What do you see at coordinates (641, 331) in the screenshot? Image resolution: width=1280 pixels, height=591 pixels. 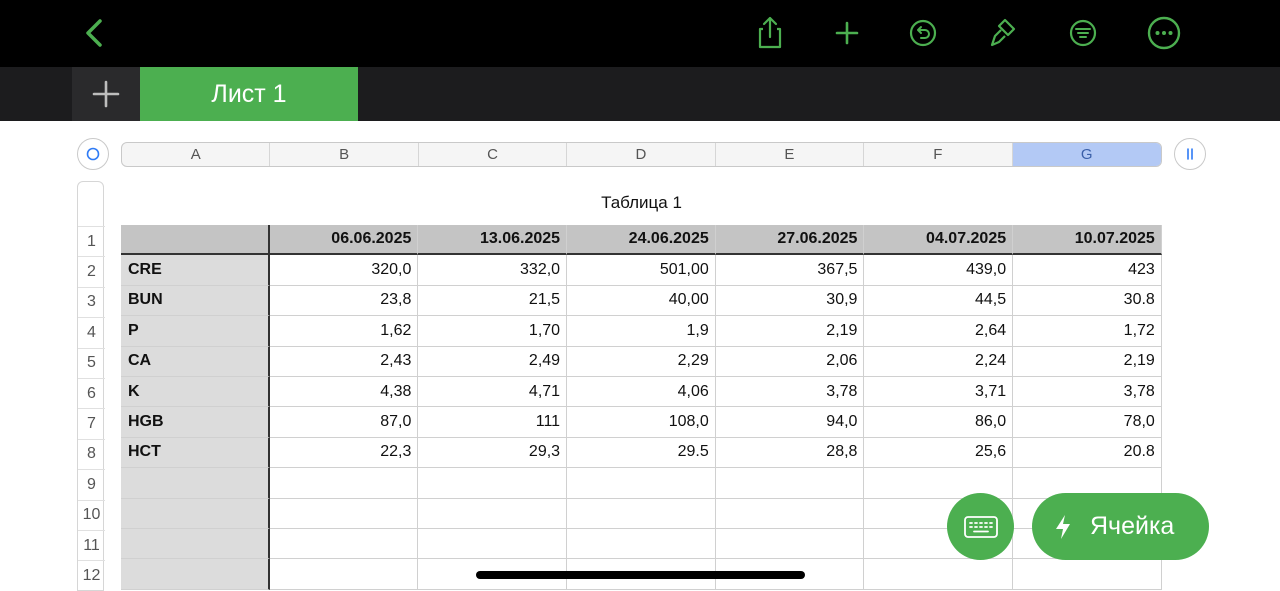 I see `table-cell: 1,9` at bounding box center [641, 331].